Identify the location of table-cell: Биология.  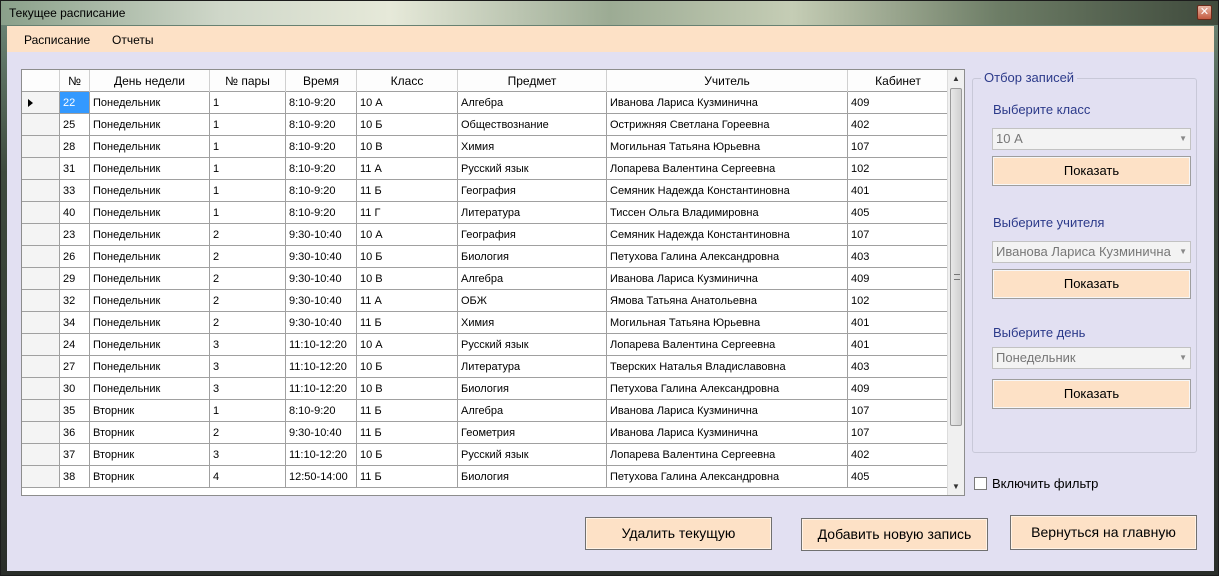
(532, 477).